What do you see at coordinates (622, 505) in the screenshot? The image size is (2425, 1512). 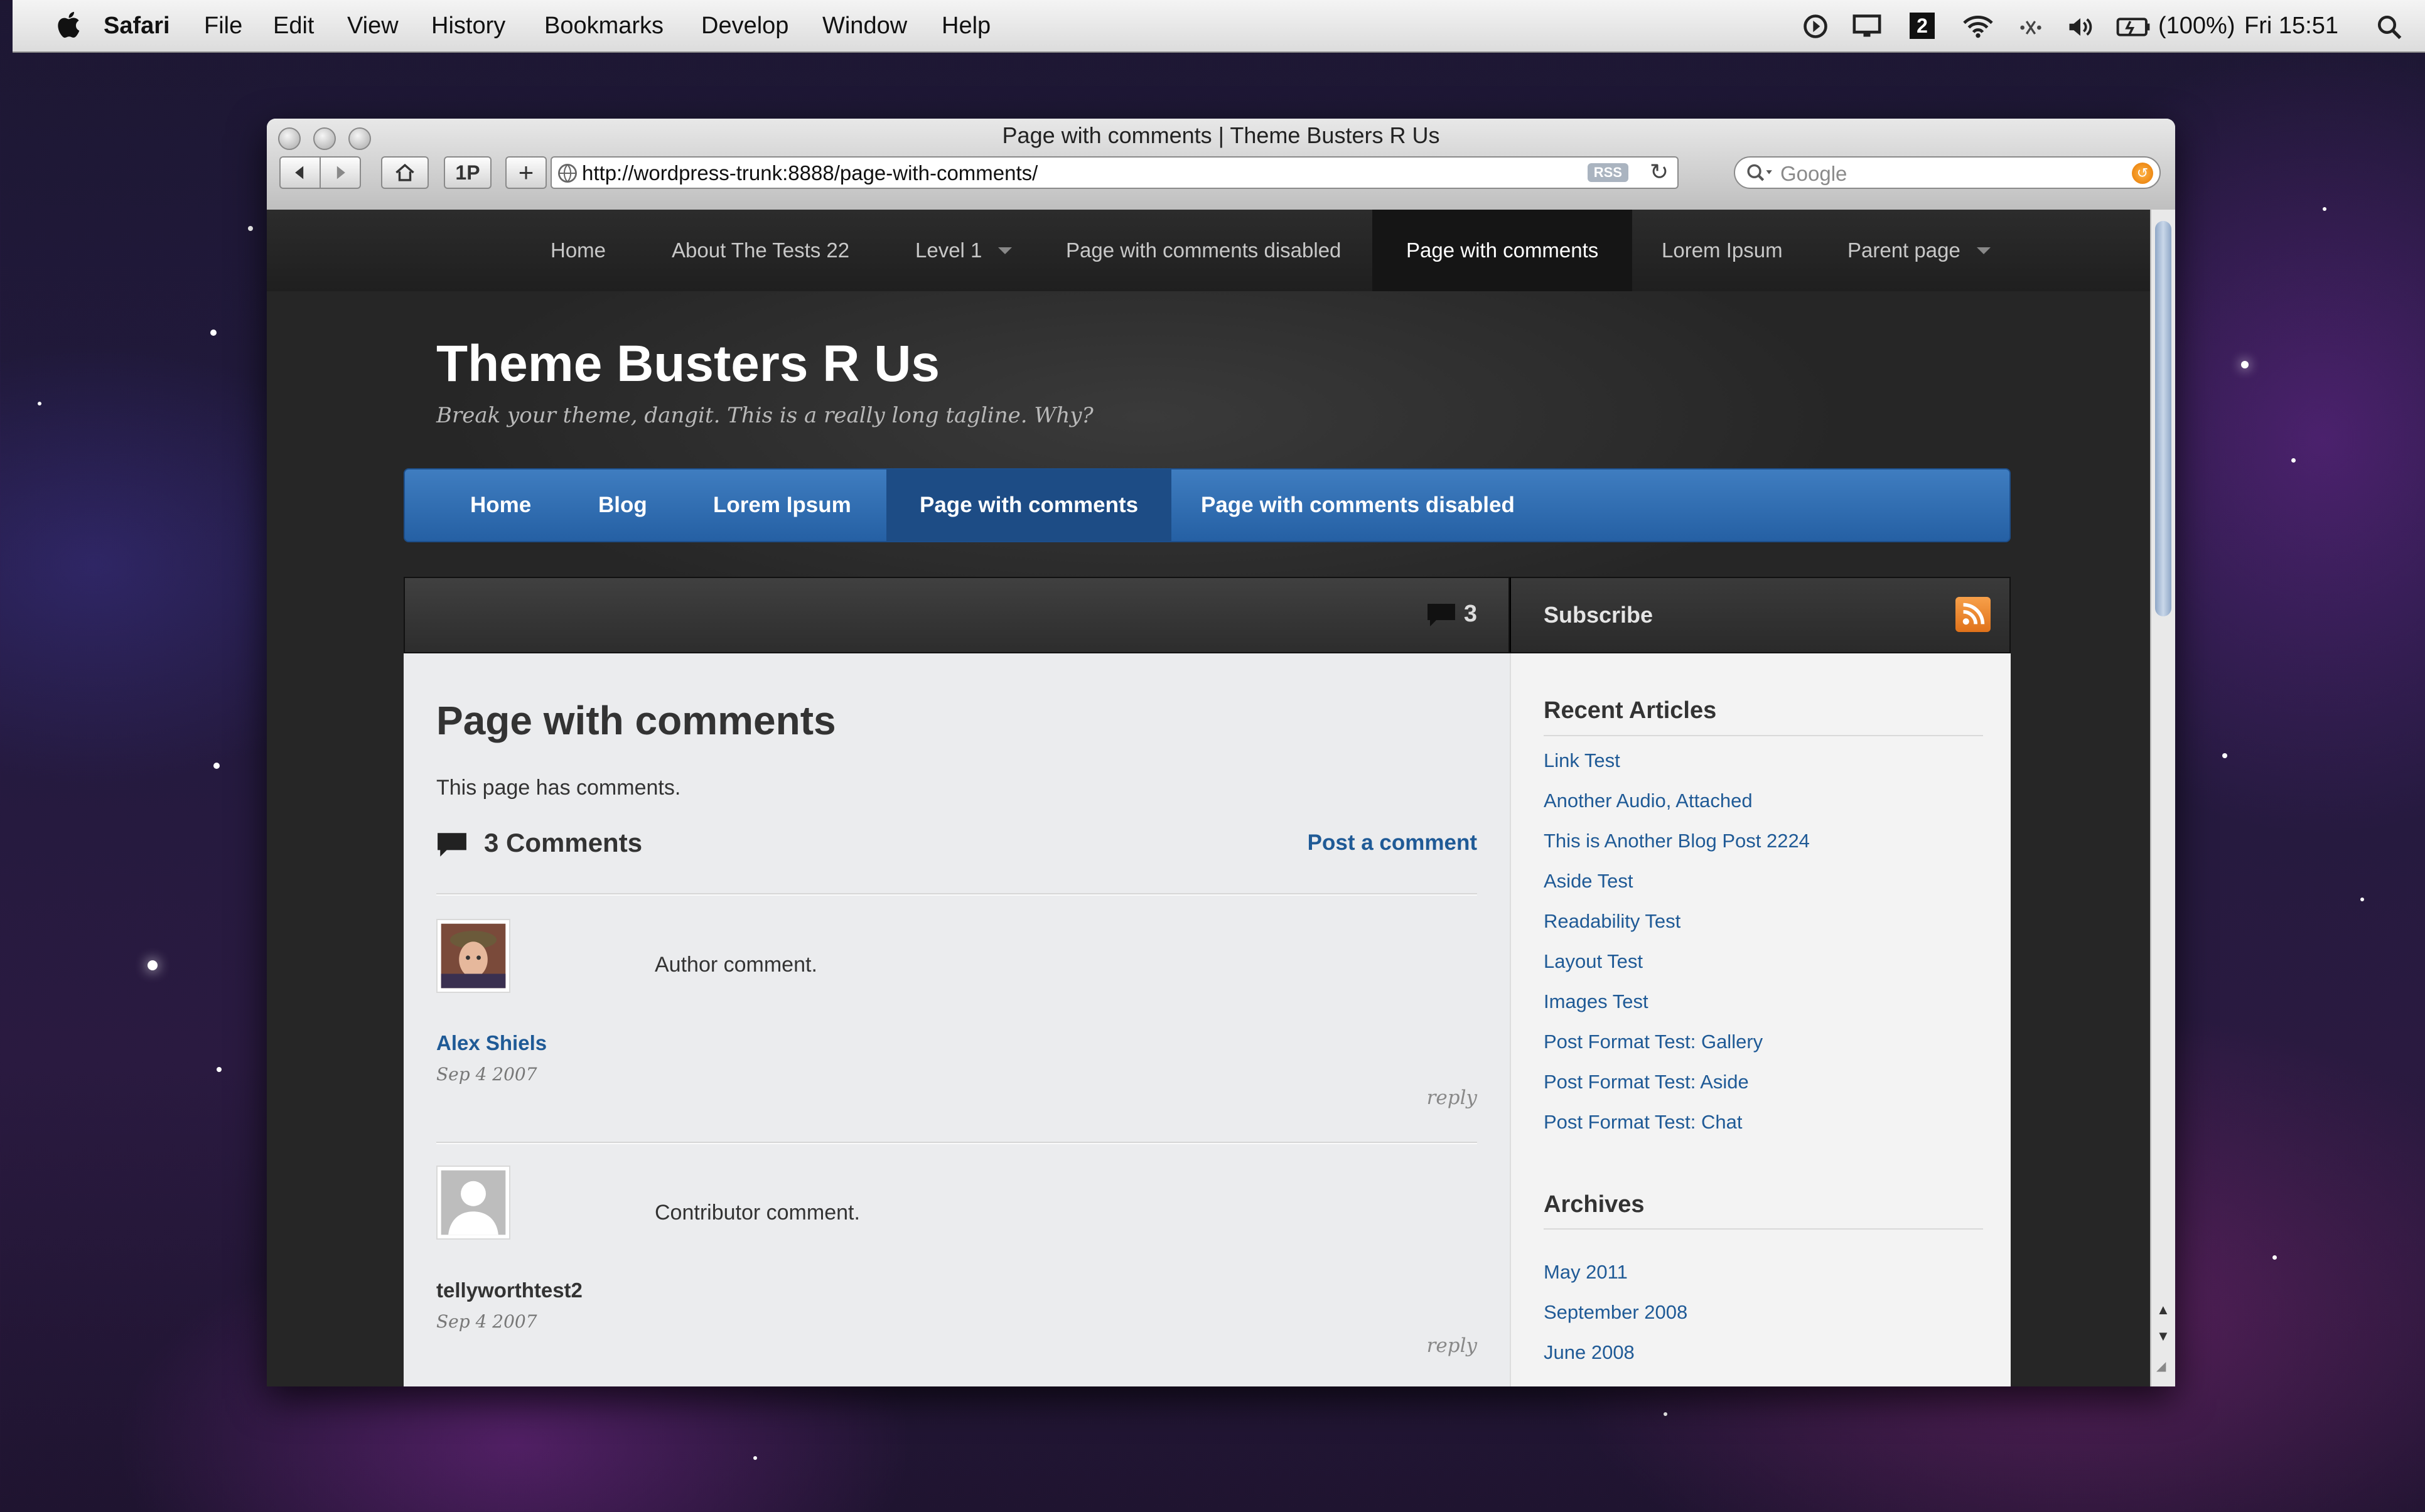 I see `mainnav-blog: Blog` at bounding box center [622, 505].